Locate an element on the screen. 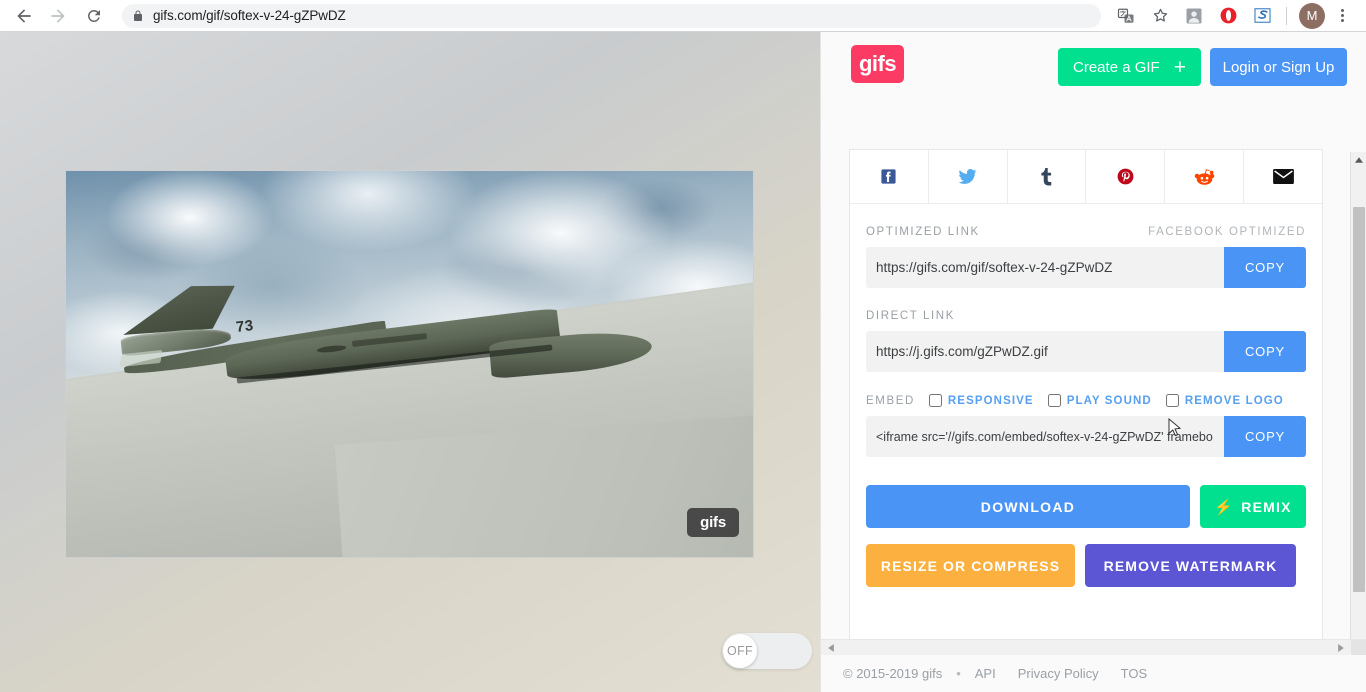 The image size is (1366, 692). lock-icon is located at coordinates (138, 16).